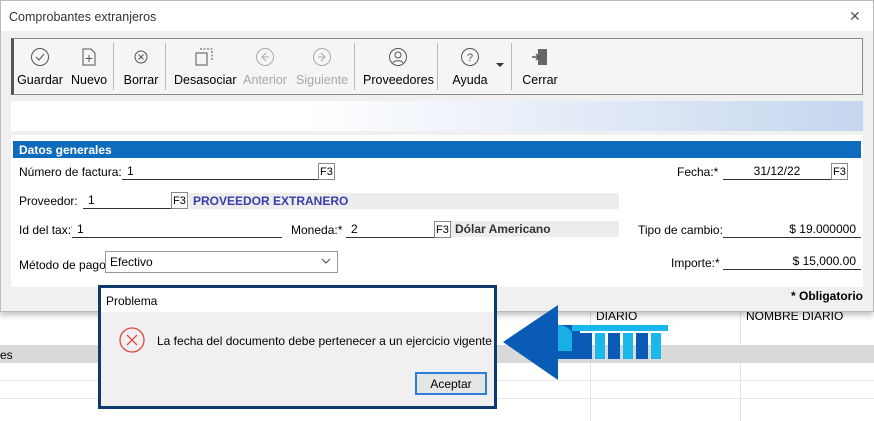 The height and width of the screenshot is (421, 874). What do you see at coordinates (89, 80) in the screenshot?
I see `nuevo-label: Nuevo` at bounding box center [89, 80].